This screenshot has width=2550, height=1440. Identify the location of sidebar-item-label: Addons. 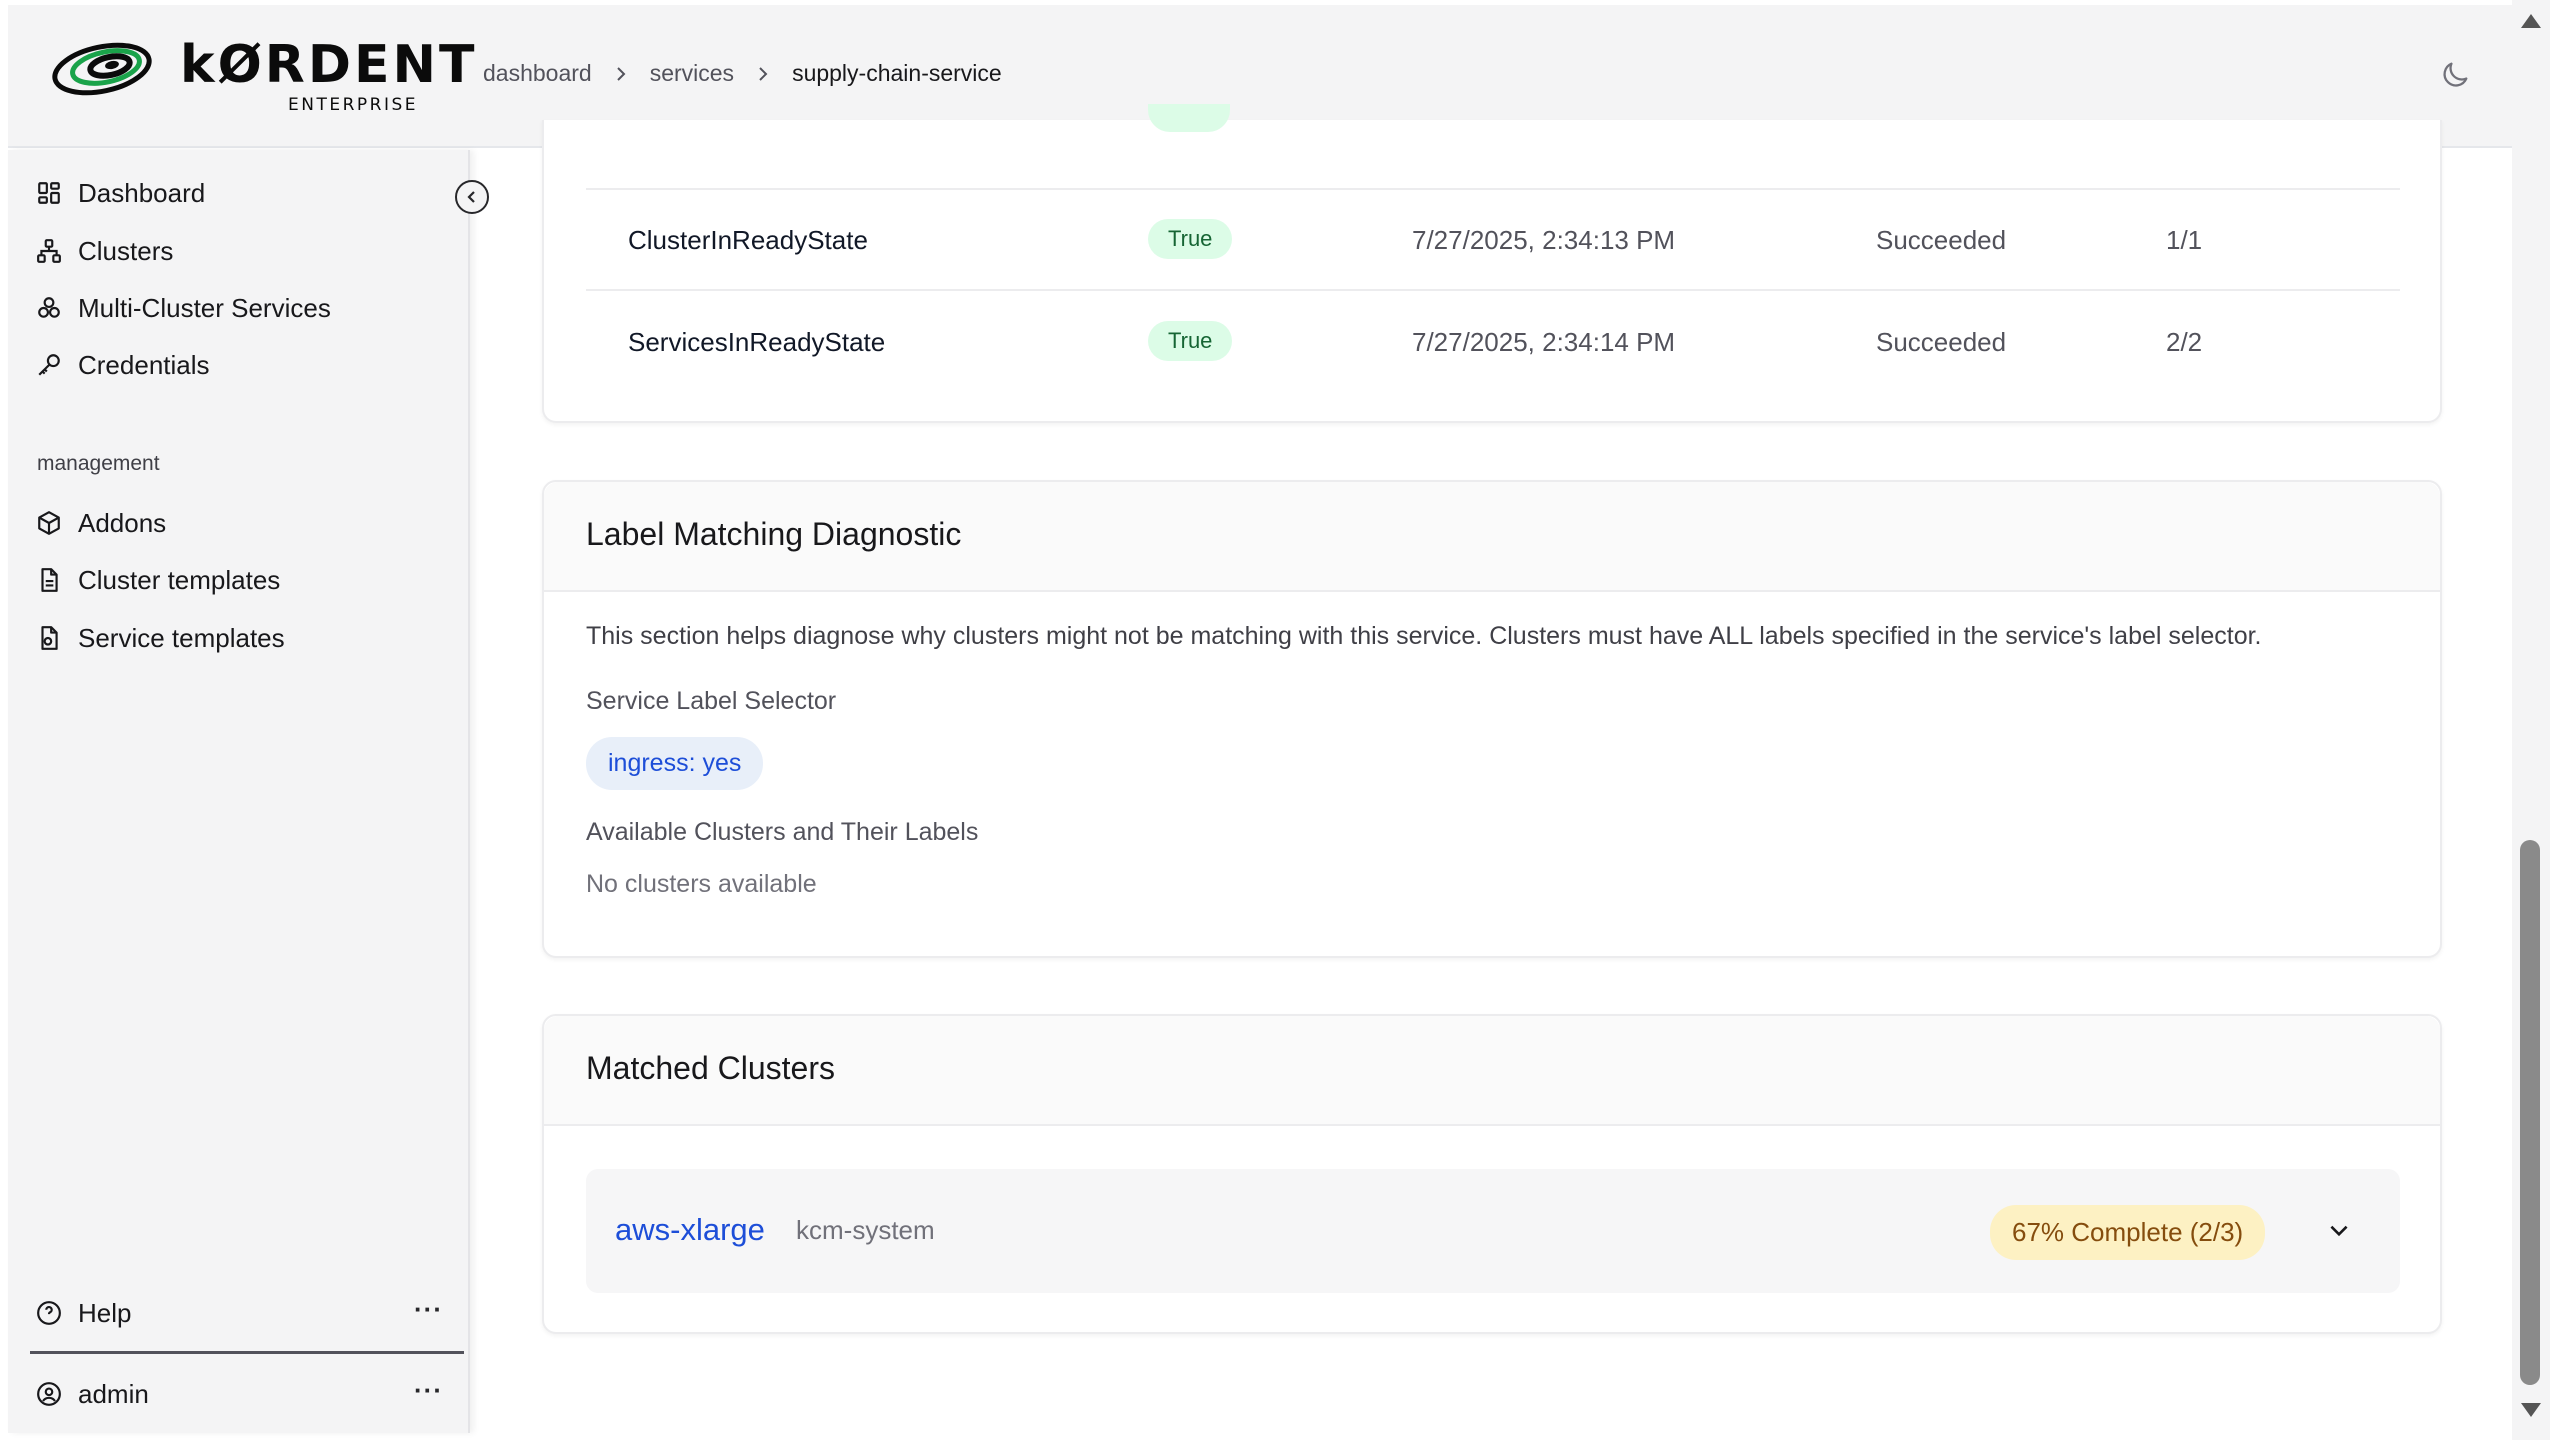
(122, 522).